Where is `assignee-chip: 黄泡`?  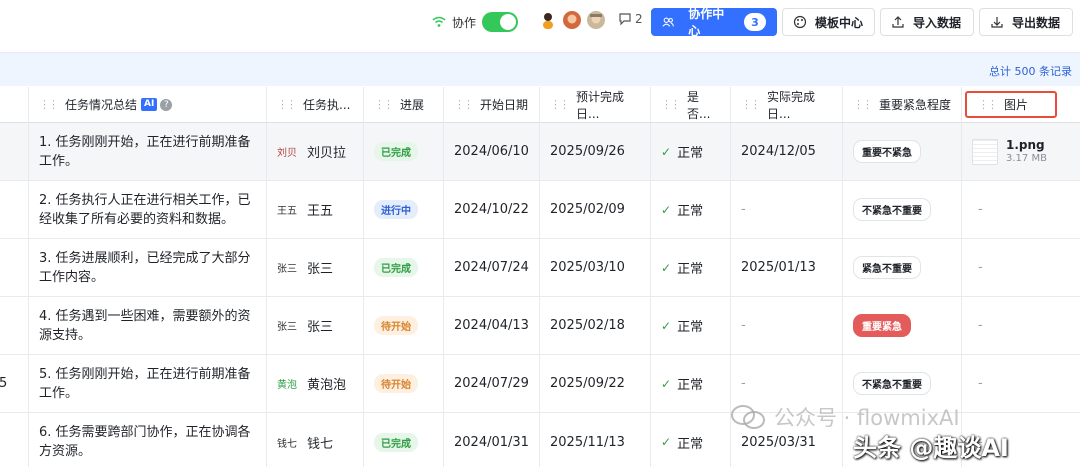
assignee-chip: 黄泡 is located at coordinates (287, 385).